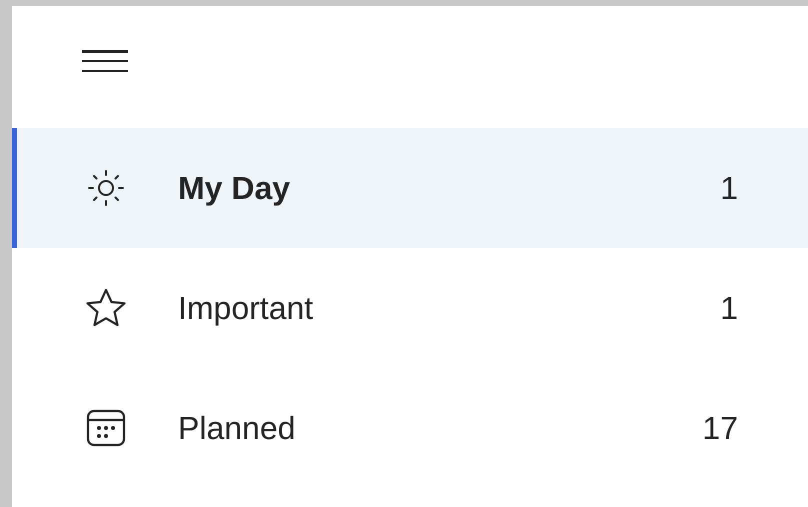  What do you see at coordinates (237, 428) in the screenshot?
I see `nav-label: Planned` at bounding box center [237, 428].